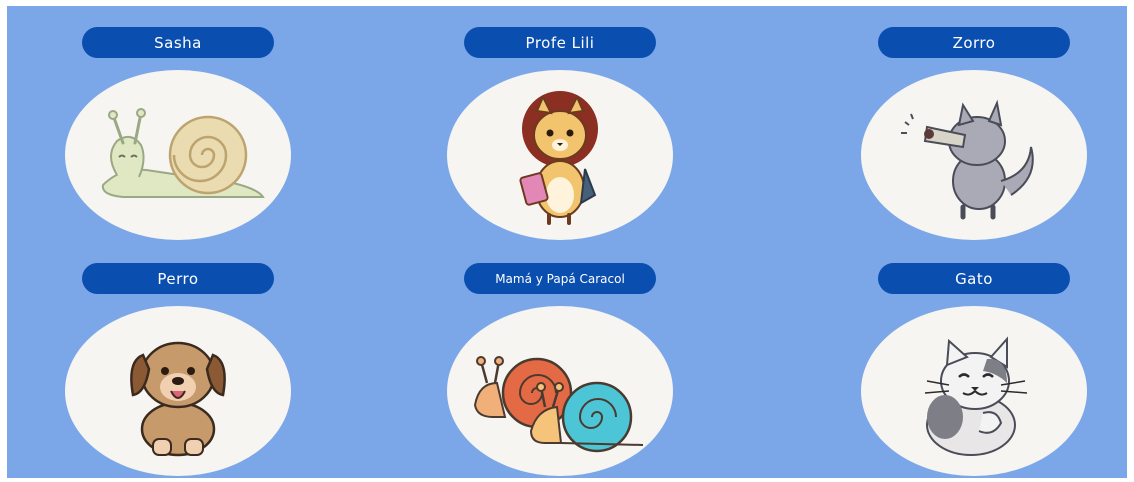  What do you see at coordinates (183, 153) in the screenshot?
I see `snail-icon` at bounding box center [183, 153].